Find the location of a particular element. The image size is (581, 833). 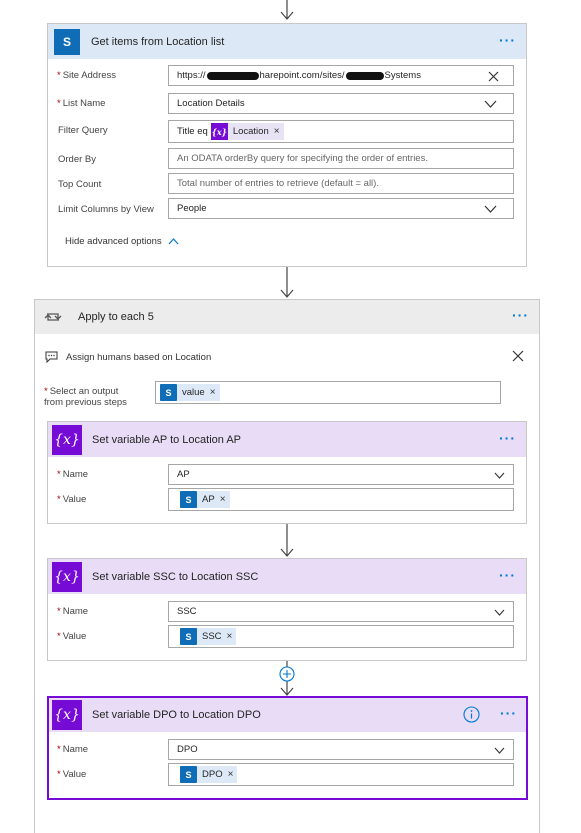

loop-icon is located at coordinates (53, 317).